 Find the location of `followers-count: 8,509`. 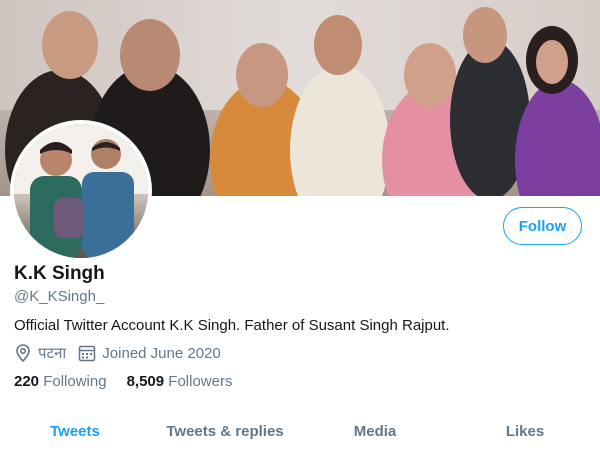

followers-count: 8,509 is located at coordinates (145, 381).